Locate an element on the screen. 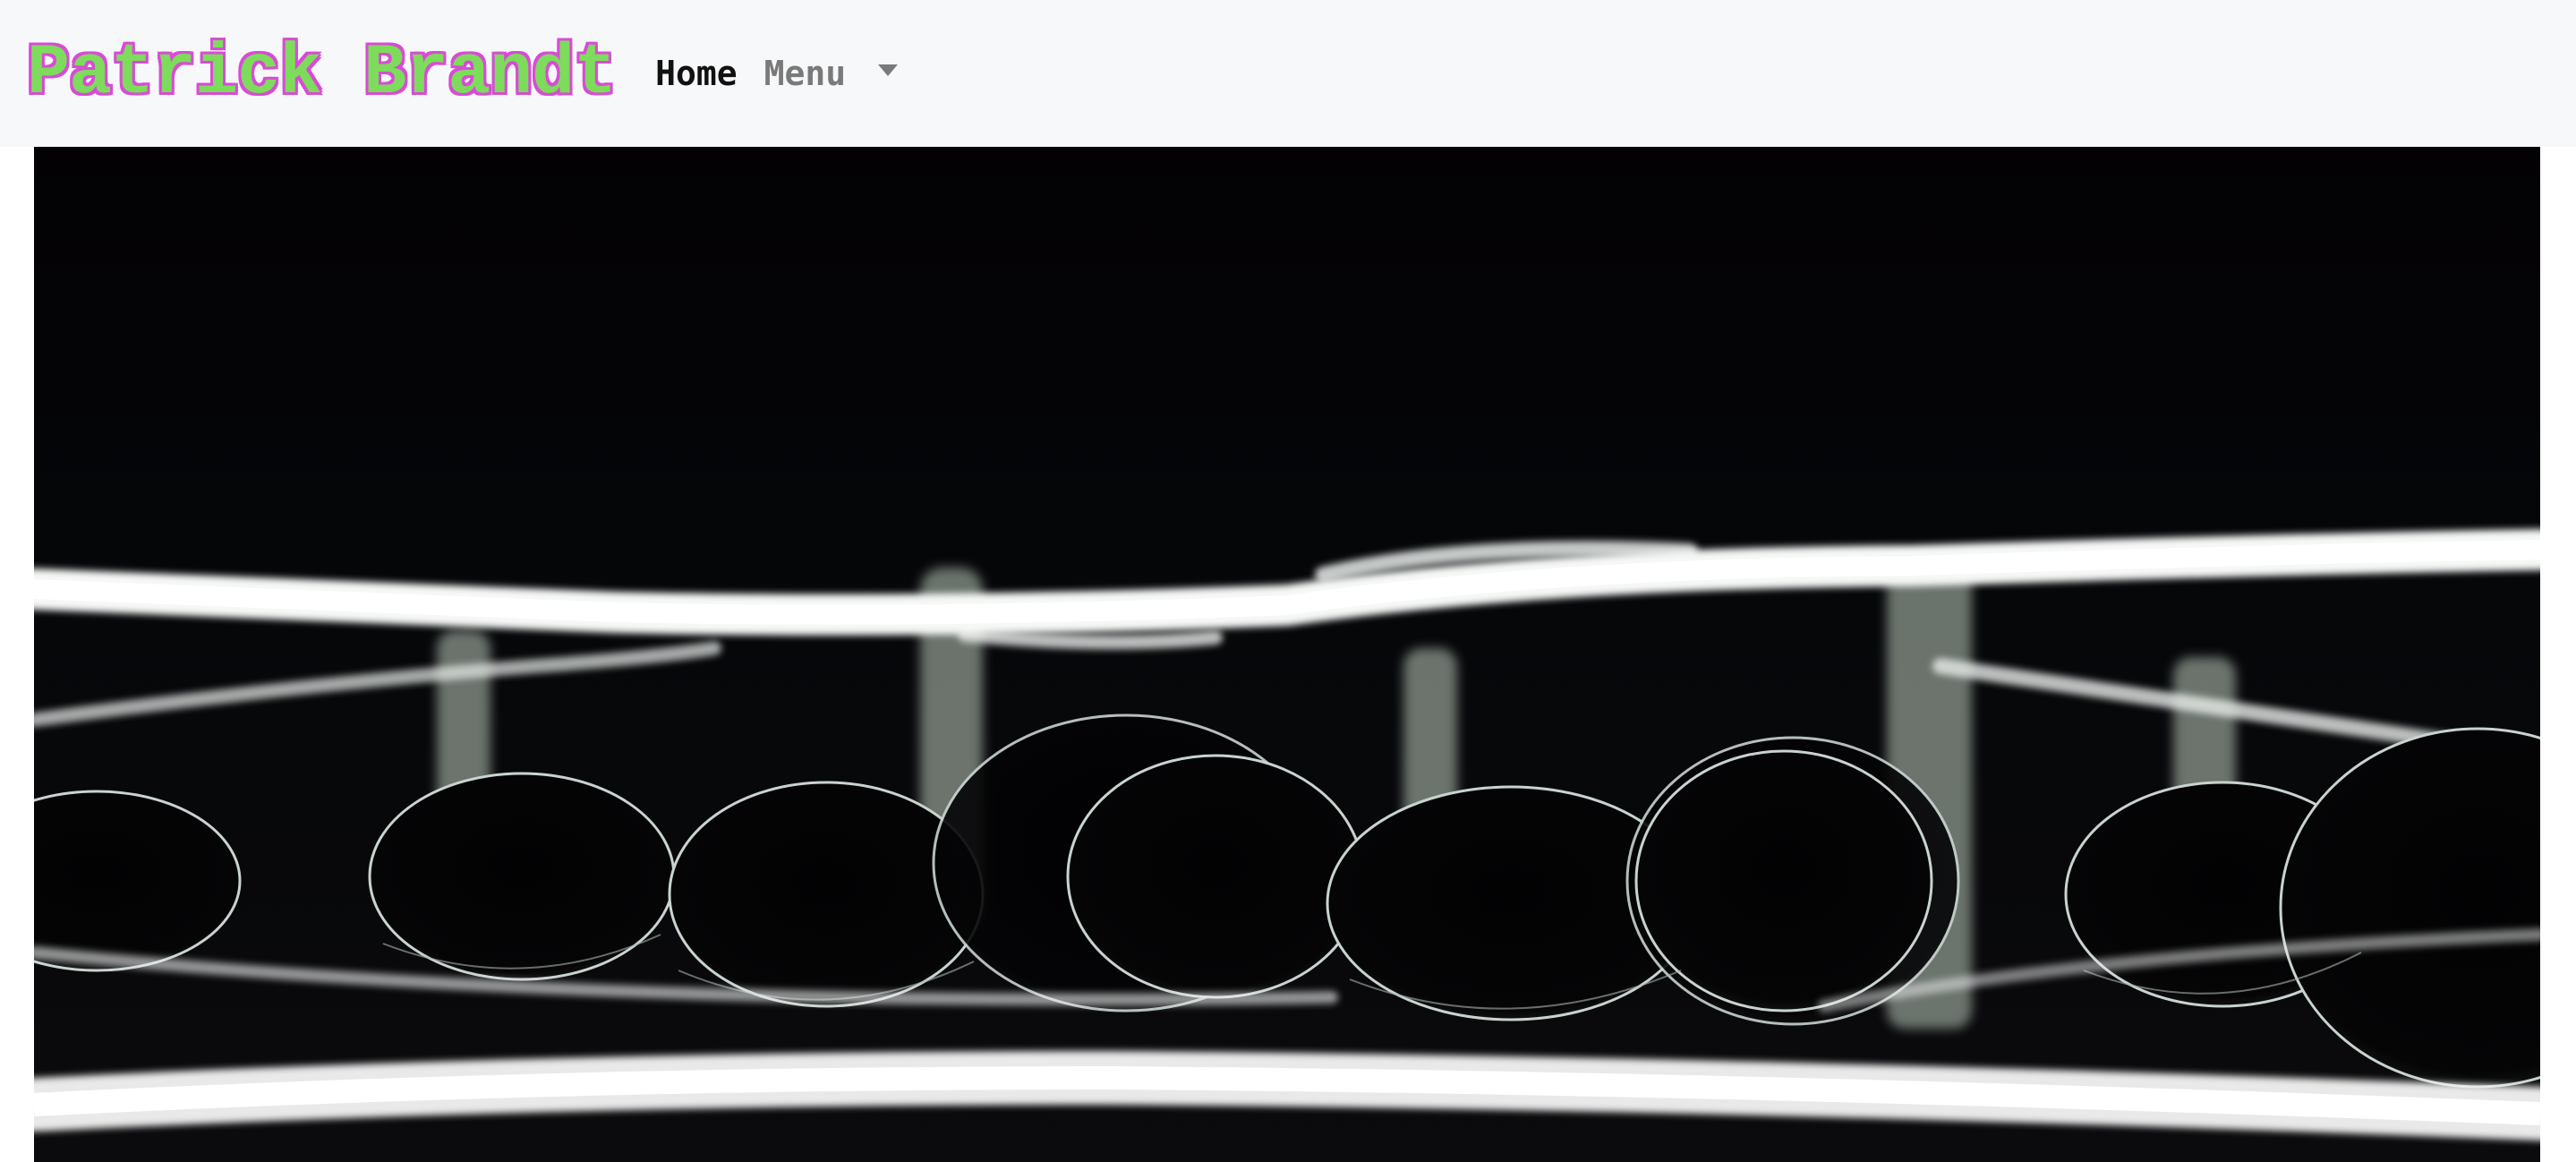  nav-menu-dropdown: Menu is located at coordinates (831, 73).